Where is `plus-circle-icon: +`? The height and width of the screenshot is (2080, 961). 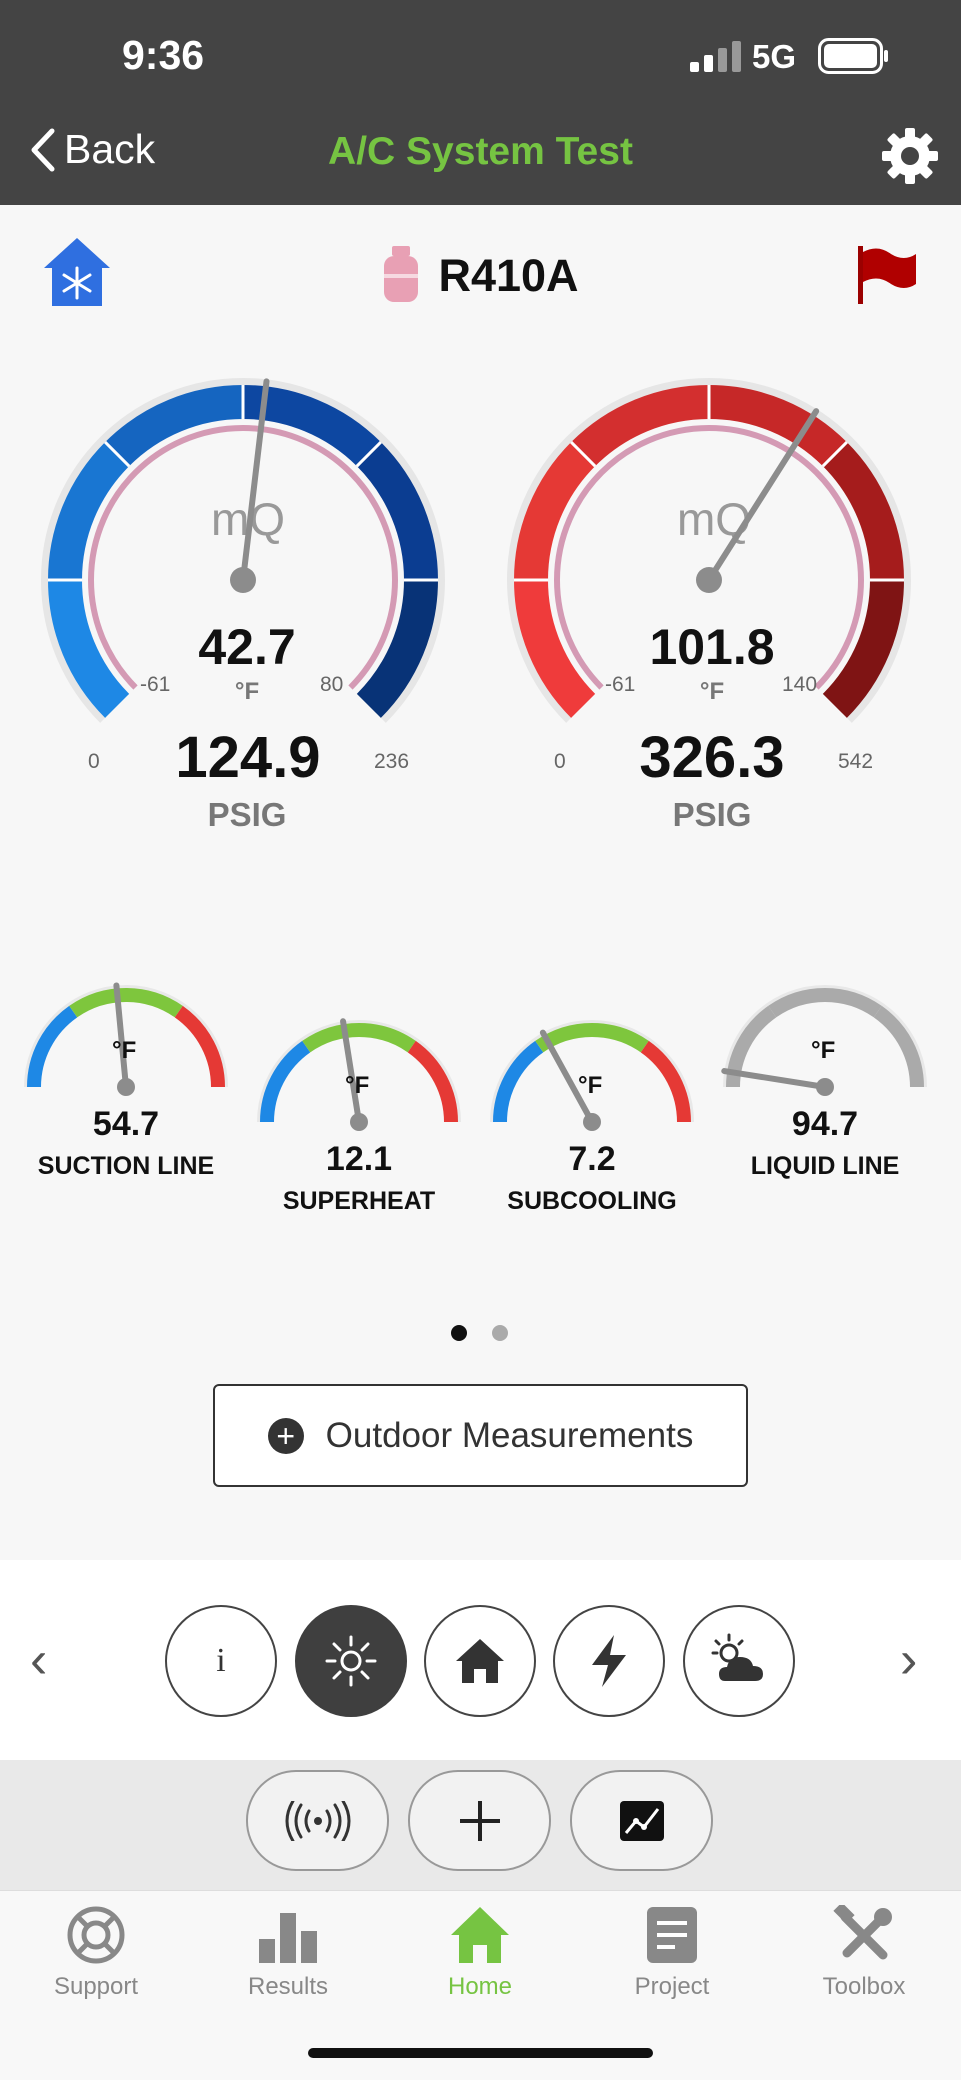 plus-circle-icon: + is located at coordinates (285, 1435).